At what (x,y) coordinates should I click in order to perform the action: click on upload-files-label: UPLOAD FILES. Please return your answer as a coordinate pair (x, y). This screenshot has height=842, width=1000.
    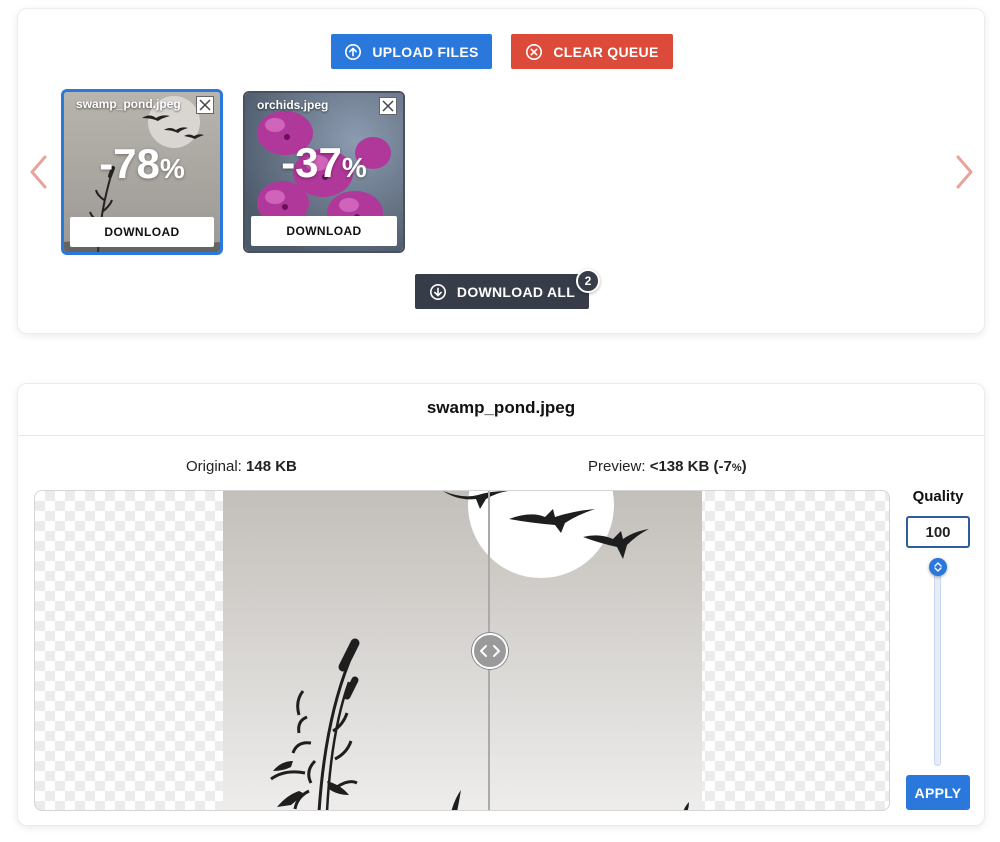
    Looking at the image, I should click on (425, 51).